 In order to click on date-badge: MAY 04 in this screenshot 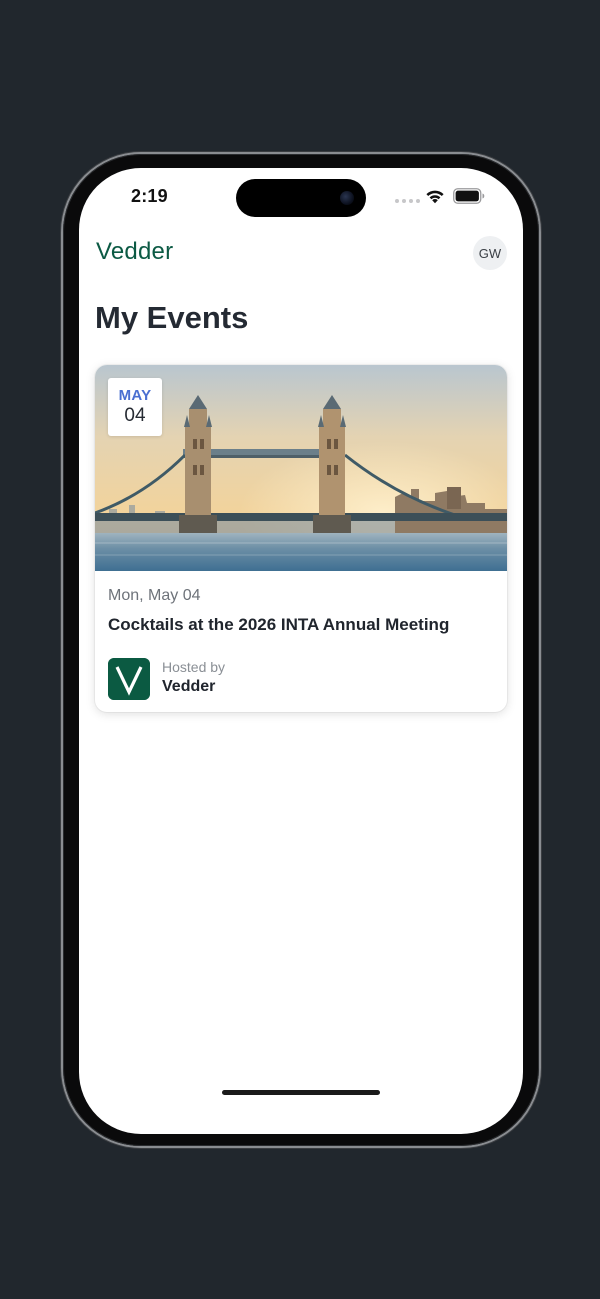, I will do `click(135, 407)`.